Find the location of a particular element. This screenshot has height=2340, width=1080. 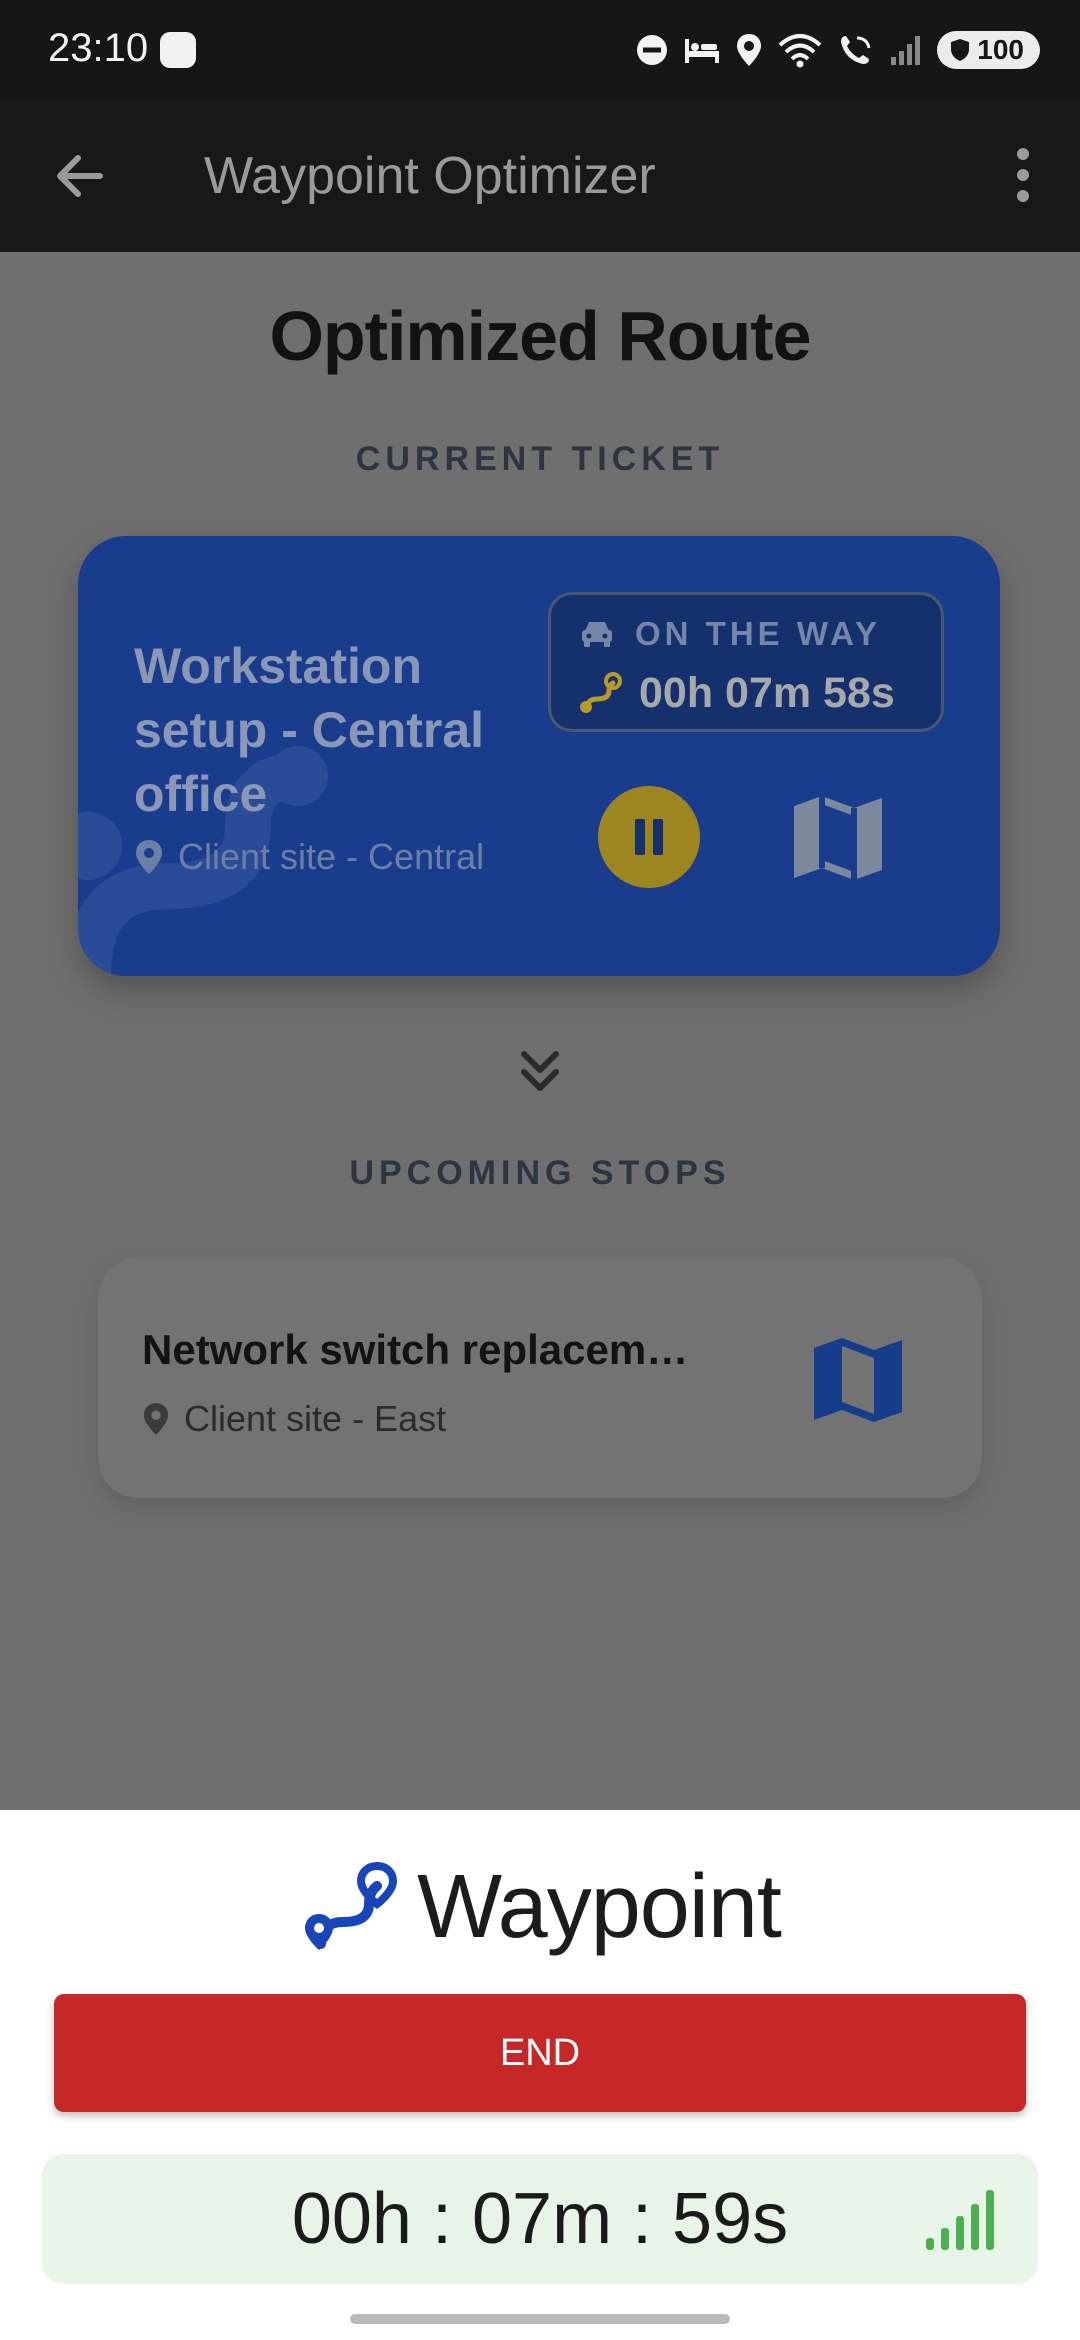

more-vert-icon is located at coordinates (1023, 175).